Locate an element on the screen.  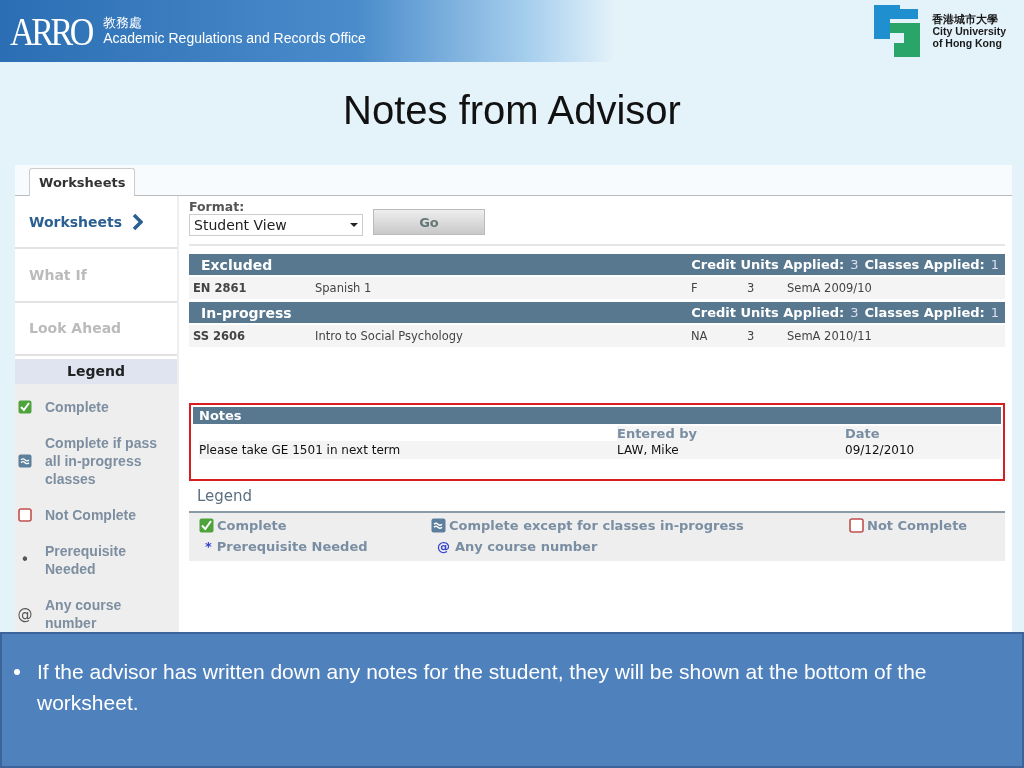
course-code: SS 2606 is located at coordinates (220, 336).